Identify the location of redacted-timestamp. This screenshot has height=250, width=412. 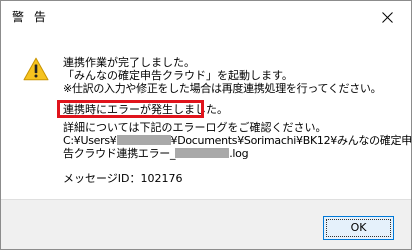
(202, 153).